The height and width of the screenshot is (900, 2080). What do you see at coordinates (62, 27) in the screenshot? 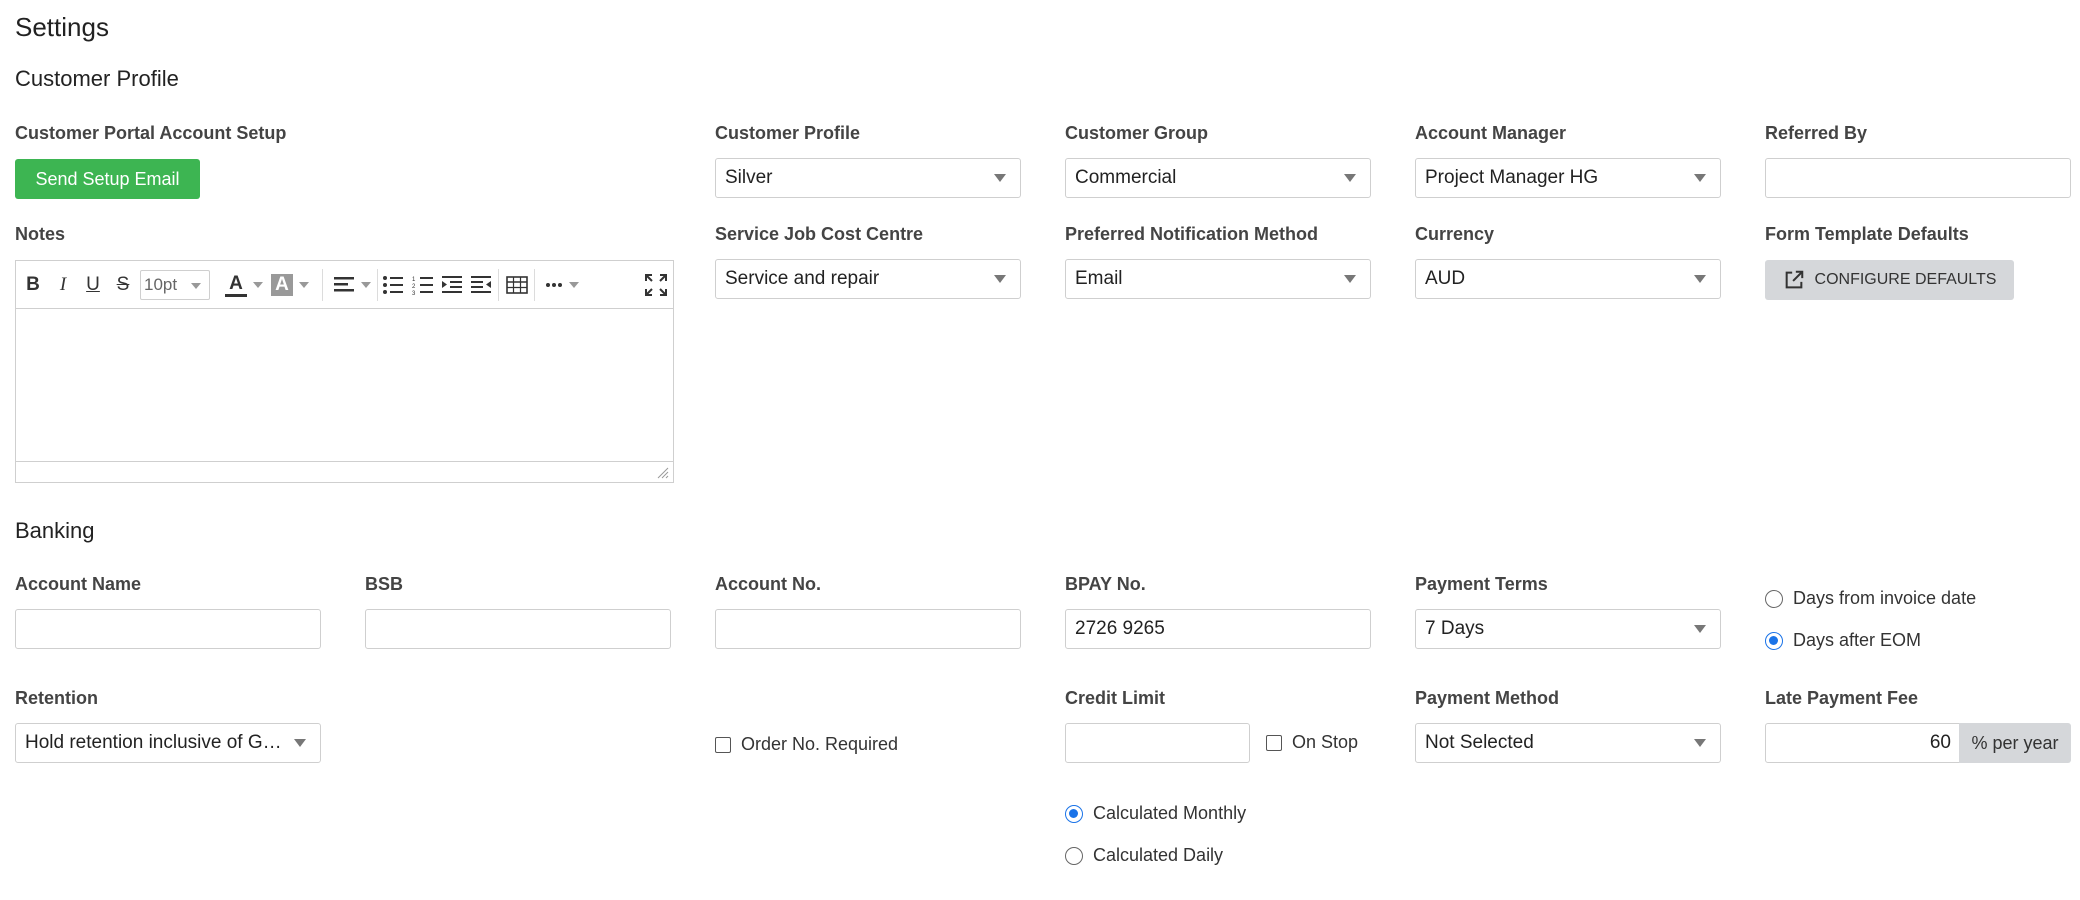
I see `page-title: Settings` at bounding box center [62, 27].